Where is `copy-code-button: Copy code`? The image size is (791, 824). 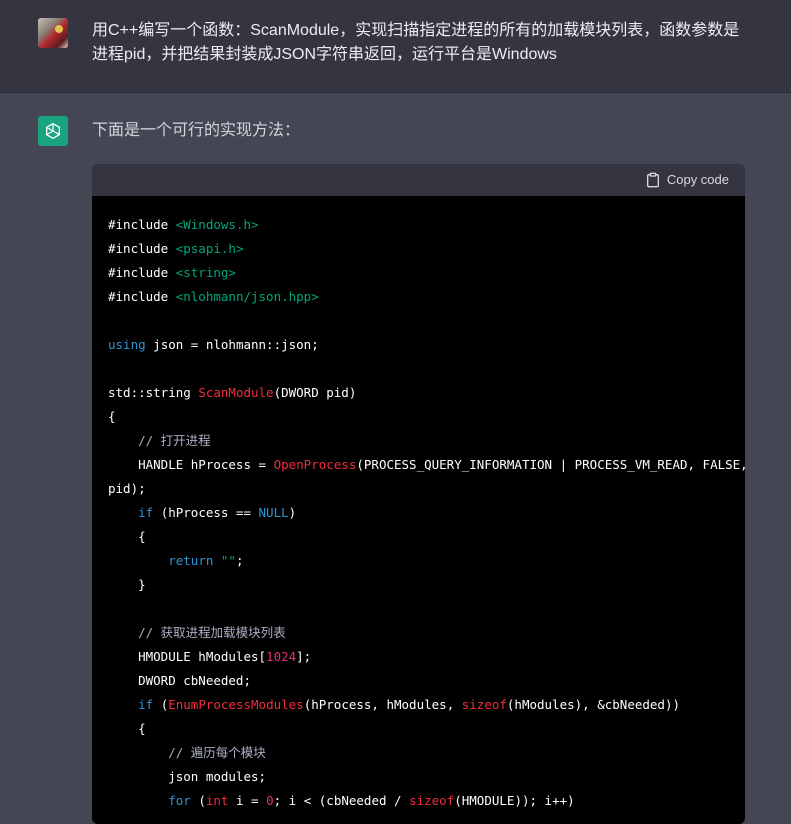 copy-code-button: Copy code is located at coordinates (687, 180).